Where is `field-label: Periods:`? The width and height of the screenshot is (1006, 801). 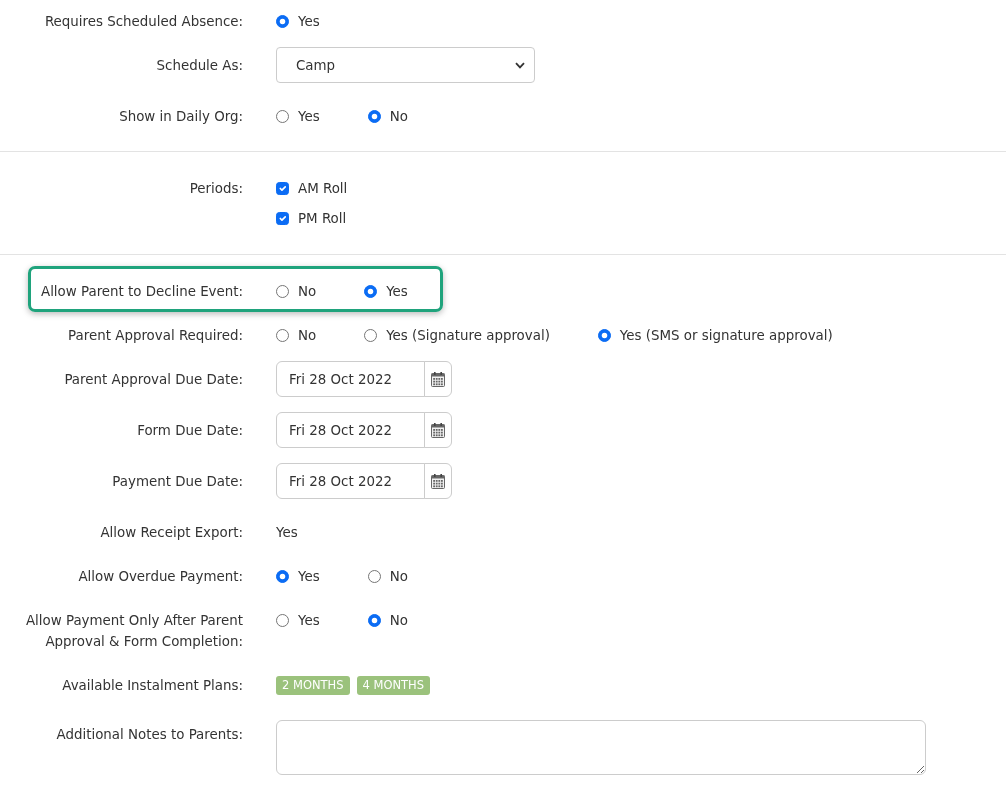
field-label: Periods: is located at coordinates (215, 188).